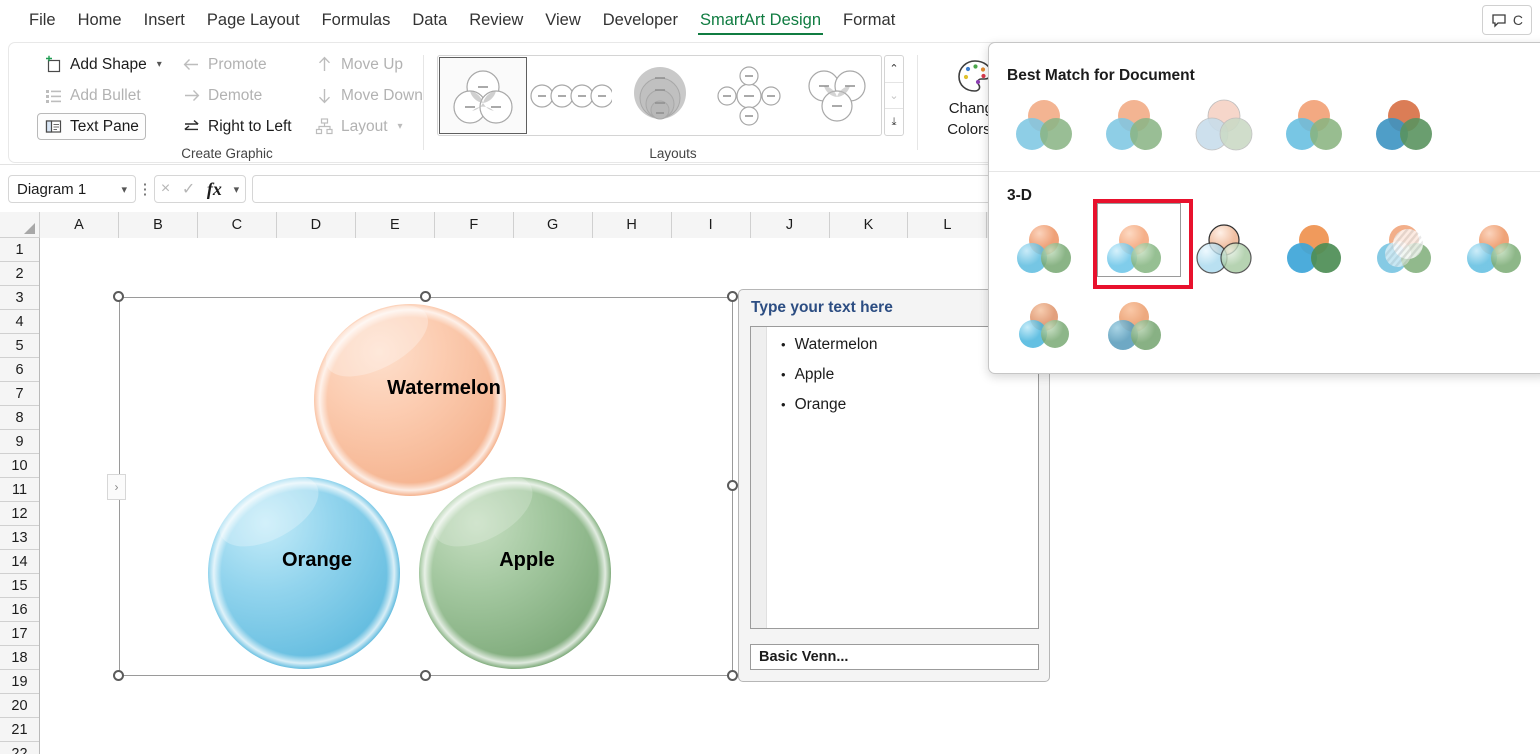 Image resolution: width=1540 pixels, height=754 pixels. What do you see at coordinates (19, 682) in the screenshot?
I see `row-header-19: 19` at bounding box center [19, 682].